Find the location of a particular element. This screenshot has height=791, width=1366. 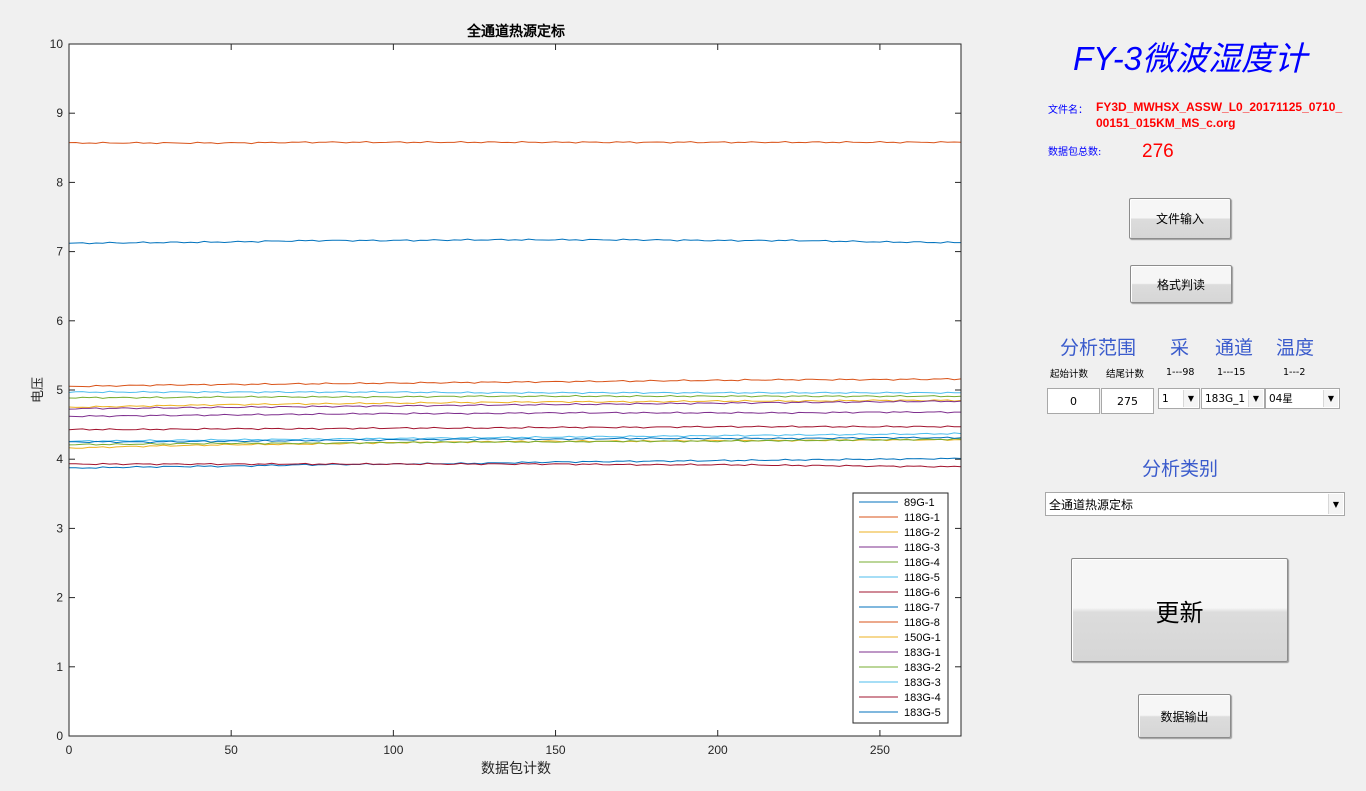

end-count-label: 结尾计数 is located at coordinates (1125, 374).